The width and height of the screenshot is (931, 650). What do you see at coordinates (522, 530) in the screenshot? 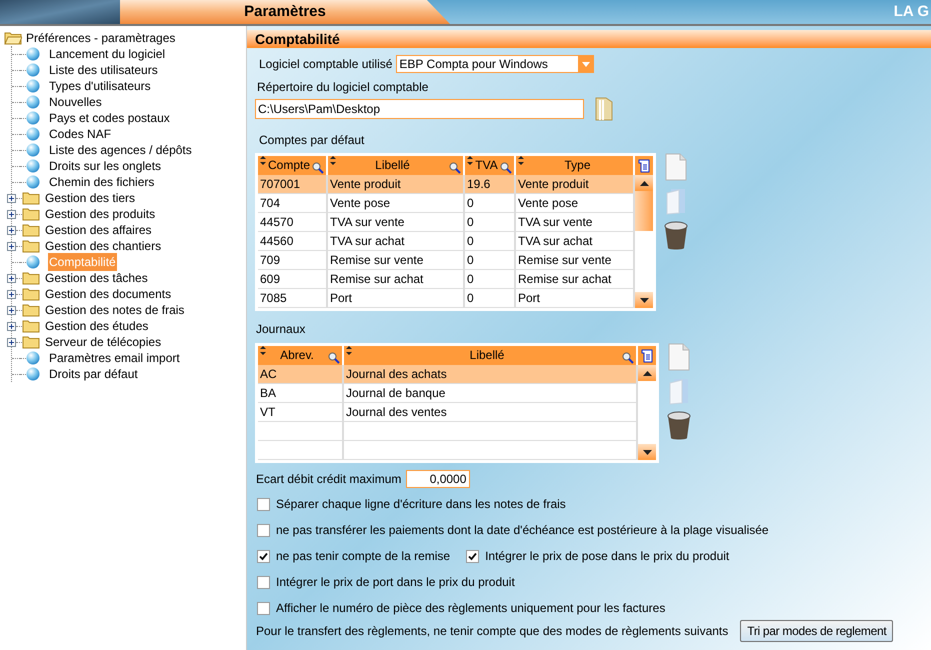
I see `checkbox-label: ne pas transférer les paiements dont la date d'échéance est postérieure à la plage visualisée` at bounding box center [522, 530].